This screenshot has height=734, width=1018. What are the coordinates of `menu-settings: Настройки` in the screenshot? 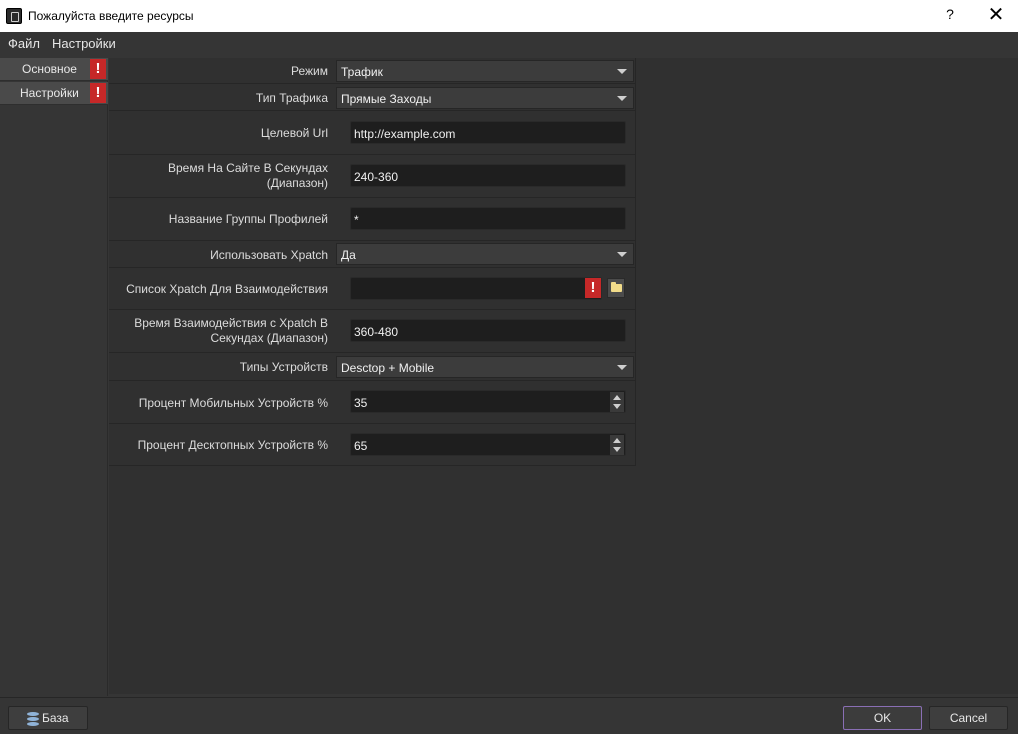 It's located at (84, 43).